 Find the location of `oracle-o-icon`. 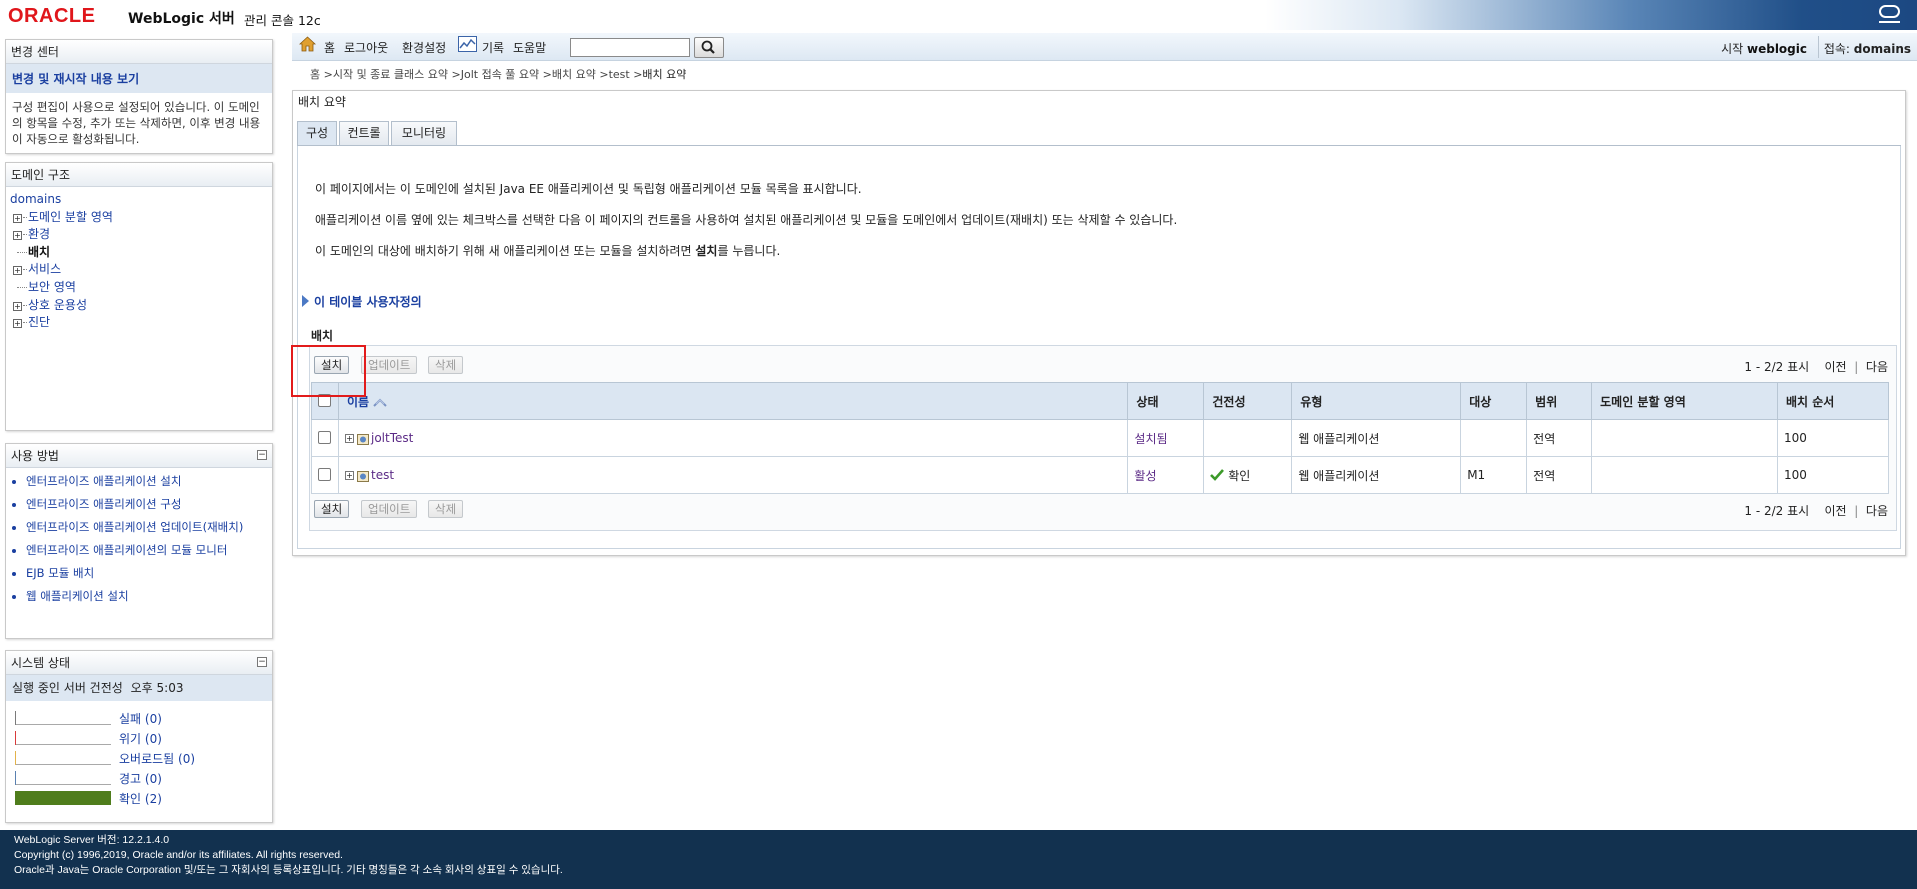

oracle-o-icon is located at coordinates (1889, 11).